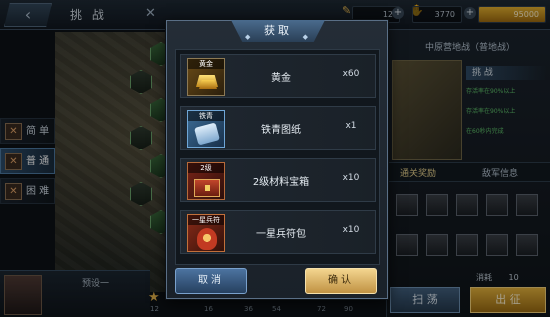  What do you see at coordinates (281, 78) in the screenshot?
I see `item-name: 黄金` at bounding box center [281, 78].